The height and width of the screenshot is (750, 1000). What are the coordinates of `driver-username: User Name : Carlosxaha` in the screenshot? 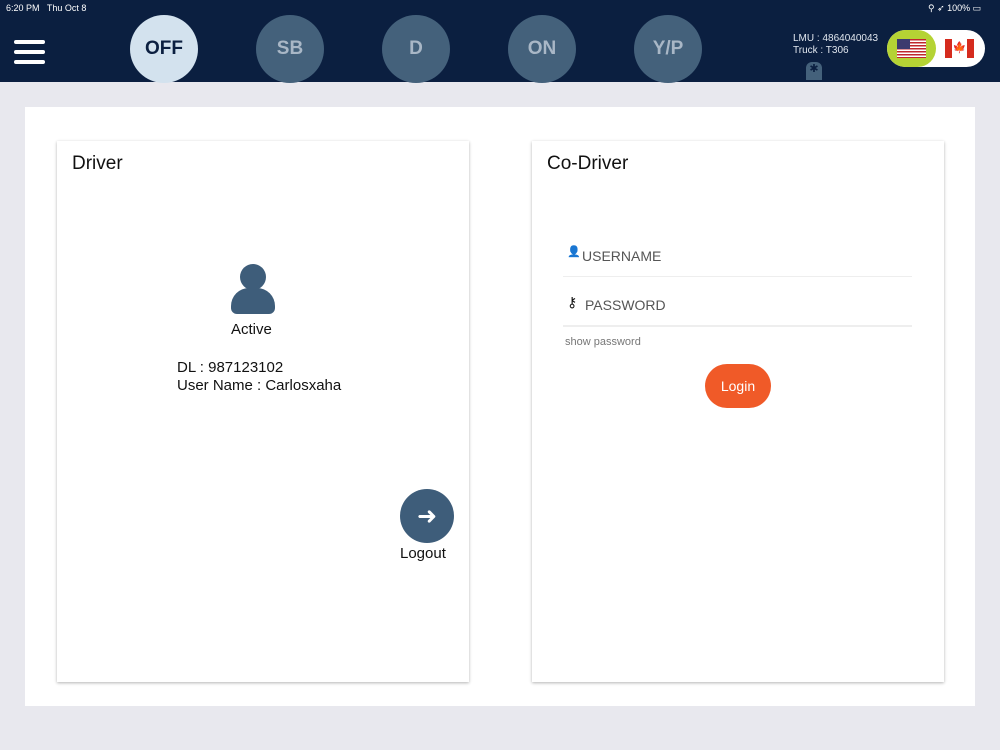 It's located at (259, 385).